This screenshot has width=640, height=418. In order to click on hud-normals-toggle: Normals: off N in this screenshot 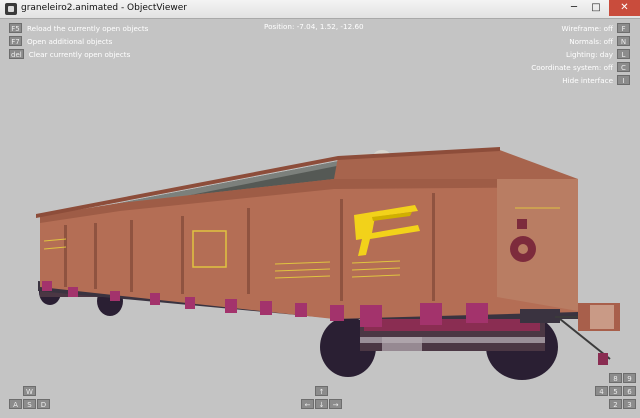, I will do `click(599, 41)`.